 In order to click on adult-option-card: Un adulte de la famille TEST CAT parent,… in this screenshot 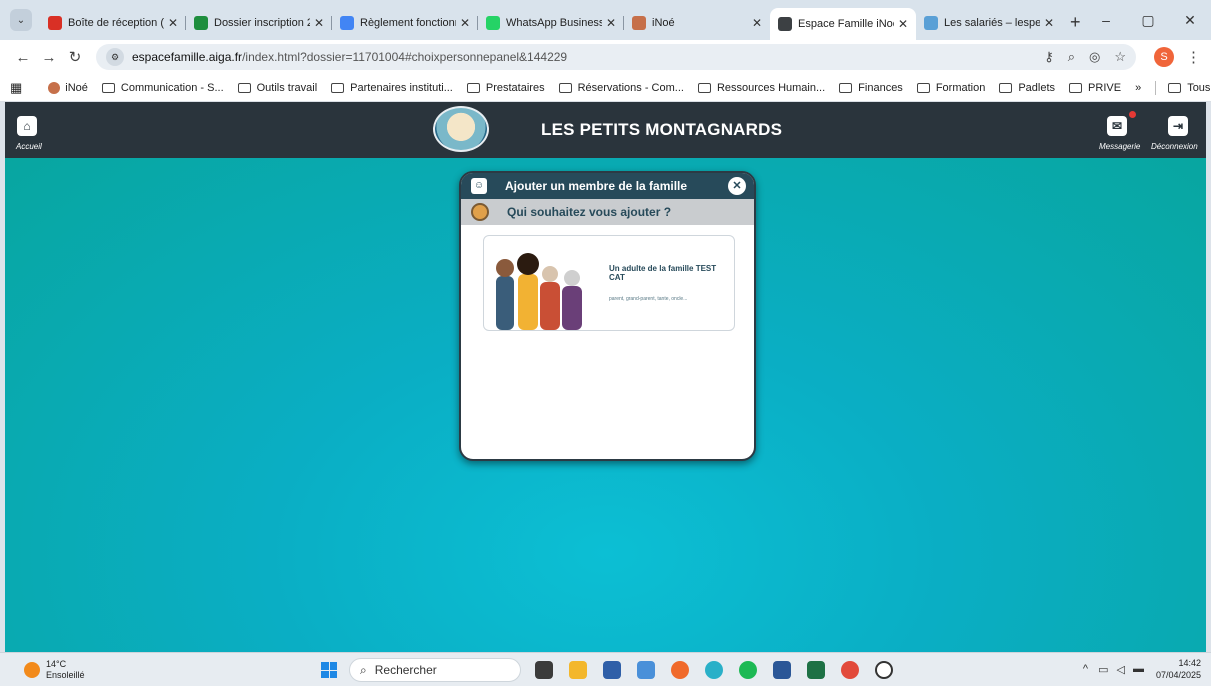, I will do `click(609, 283)`.